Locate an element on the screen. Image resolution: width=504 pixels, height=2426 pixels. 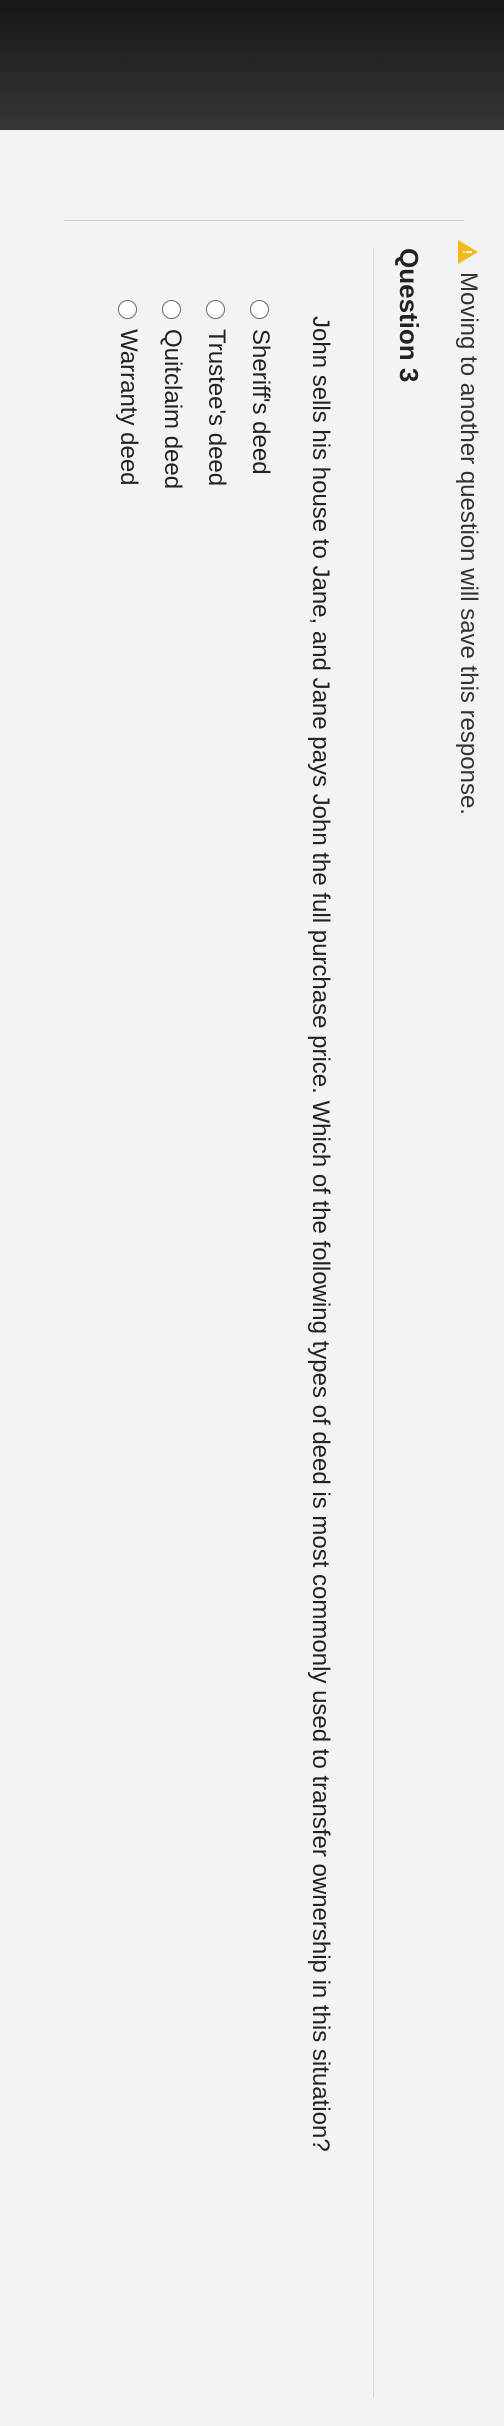
question-divider is located at coordinates (373, 1323).